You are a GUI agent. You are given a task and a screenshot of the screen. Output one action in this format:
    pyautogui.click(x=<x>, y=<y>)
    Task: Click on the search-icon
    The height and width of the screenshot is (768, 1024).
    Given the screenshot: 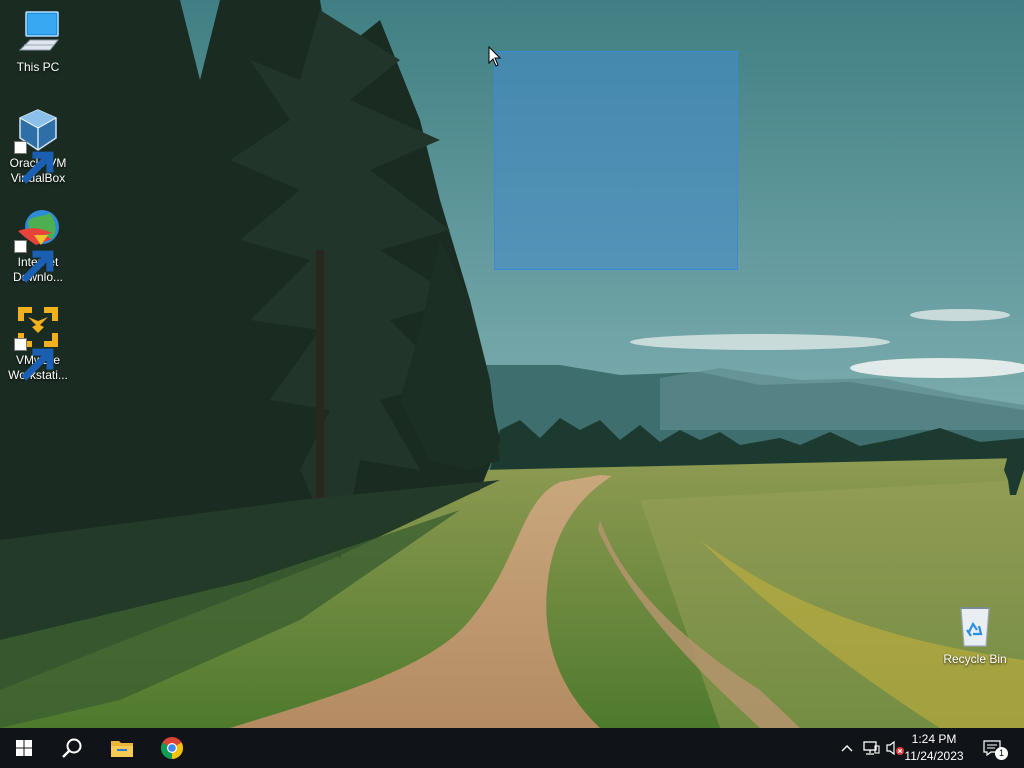 What is the action you would take?
    pyautogui.click(x=72, y=748)
    